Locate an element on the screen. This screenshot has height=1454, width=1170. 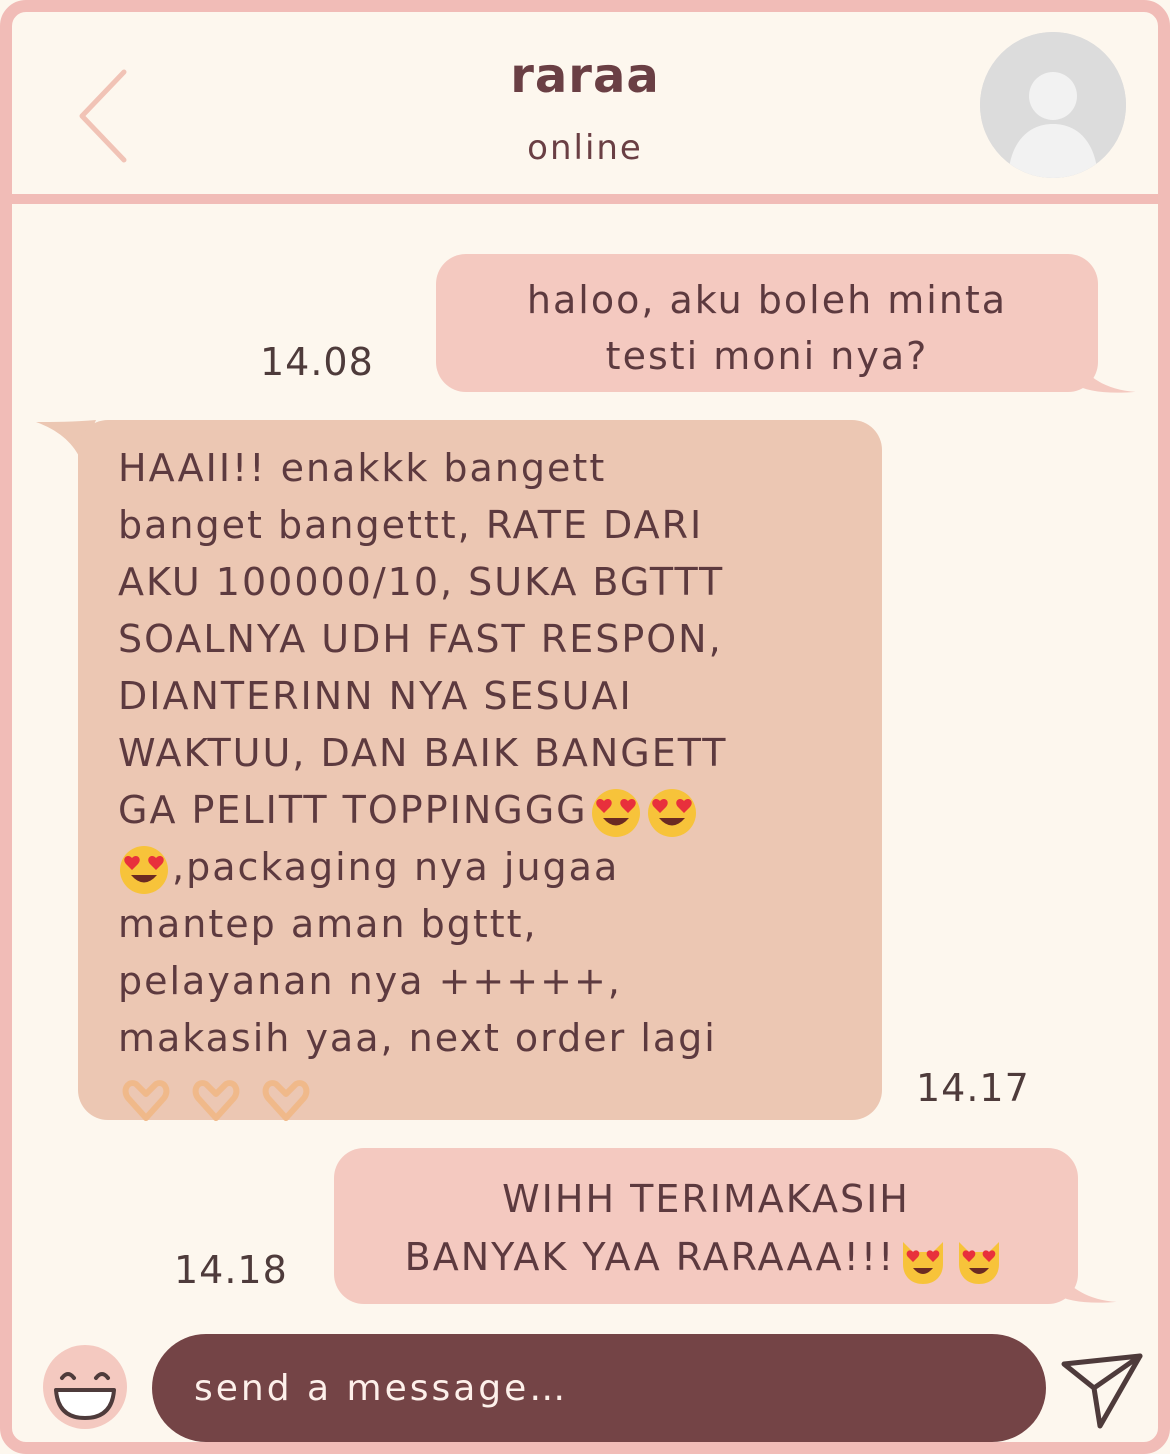
default-avatar-icon is located at coordinates (1053, 105).